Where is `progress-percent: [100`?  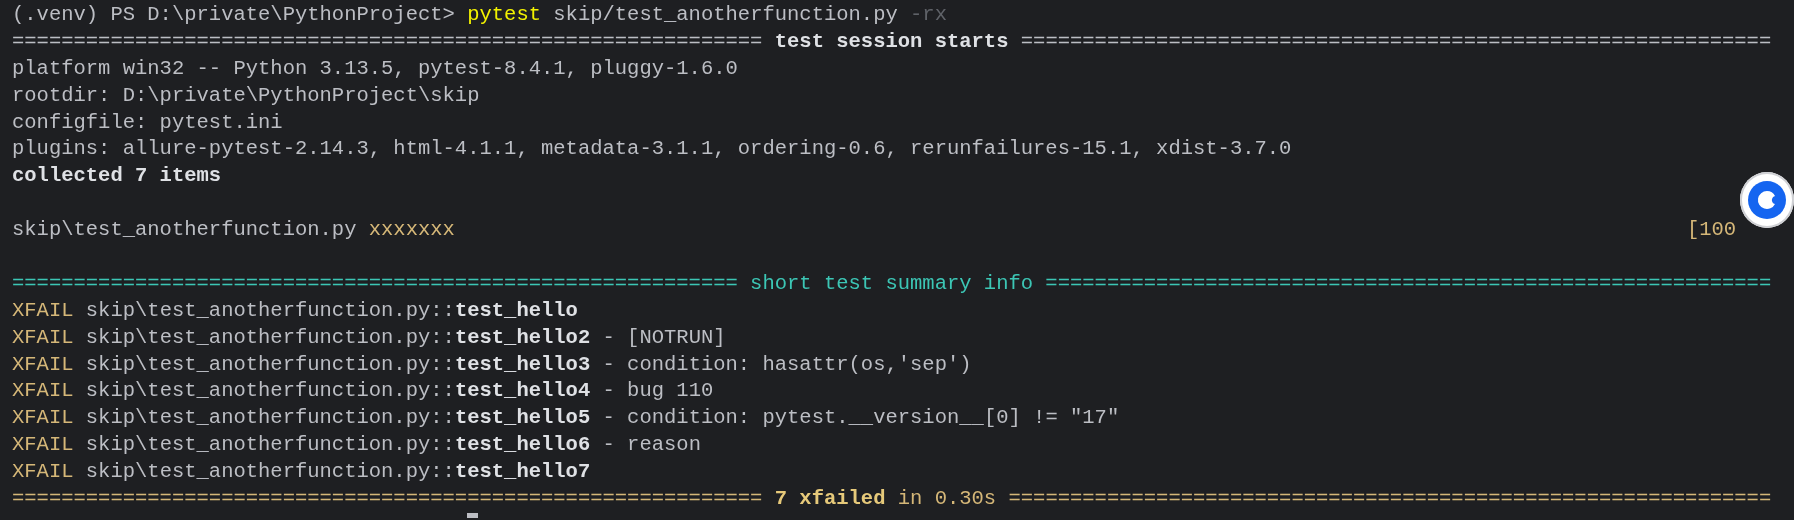 progress-percent: [100 is located at coordinates (1712, 230).